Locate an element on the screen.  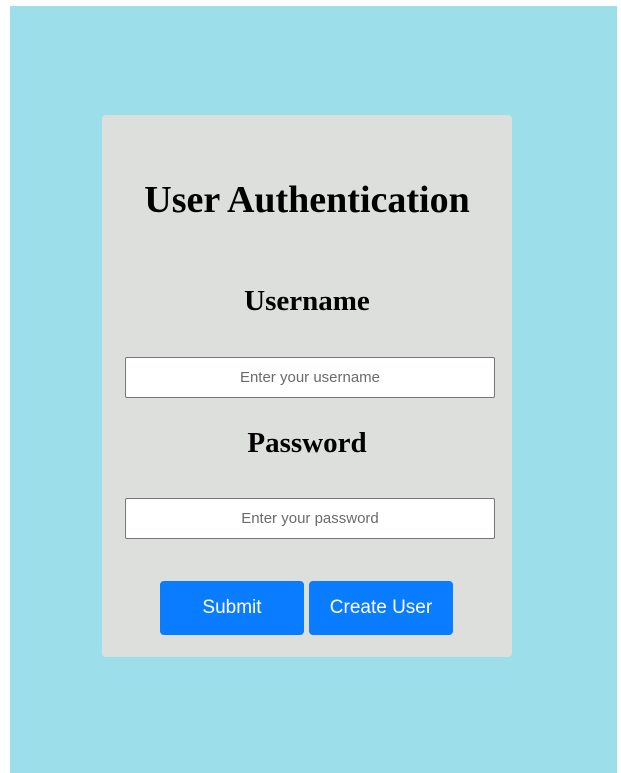
password-label: Password is located at coordinates (307, 443).